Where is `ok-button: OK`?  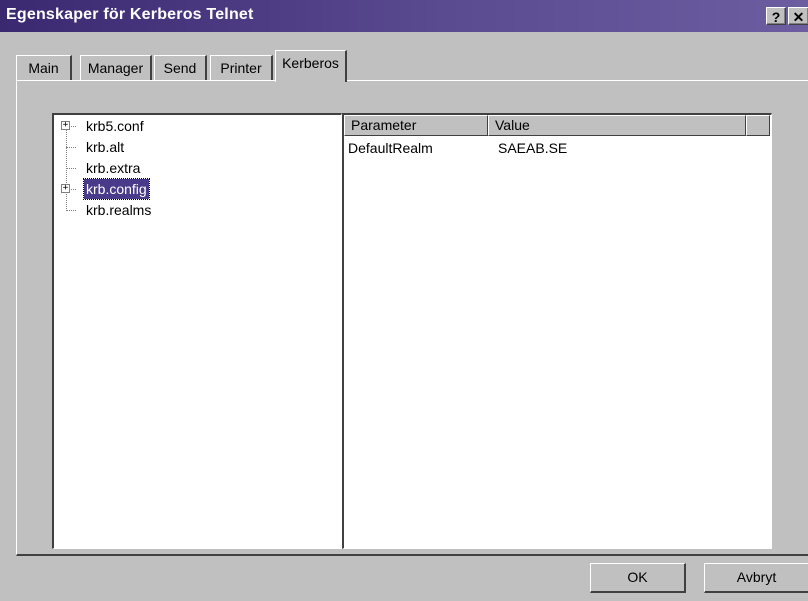
ok-button: OK is located at coordinates (638, 578).